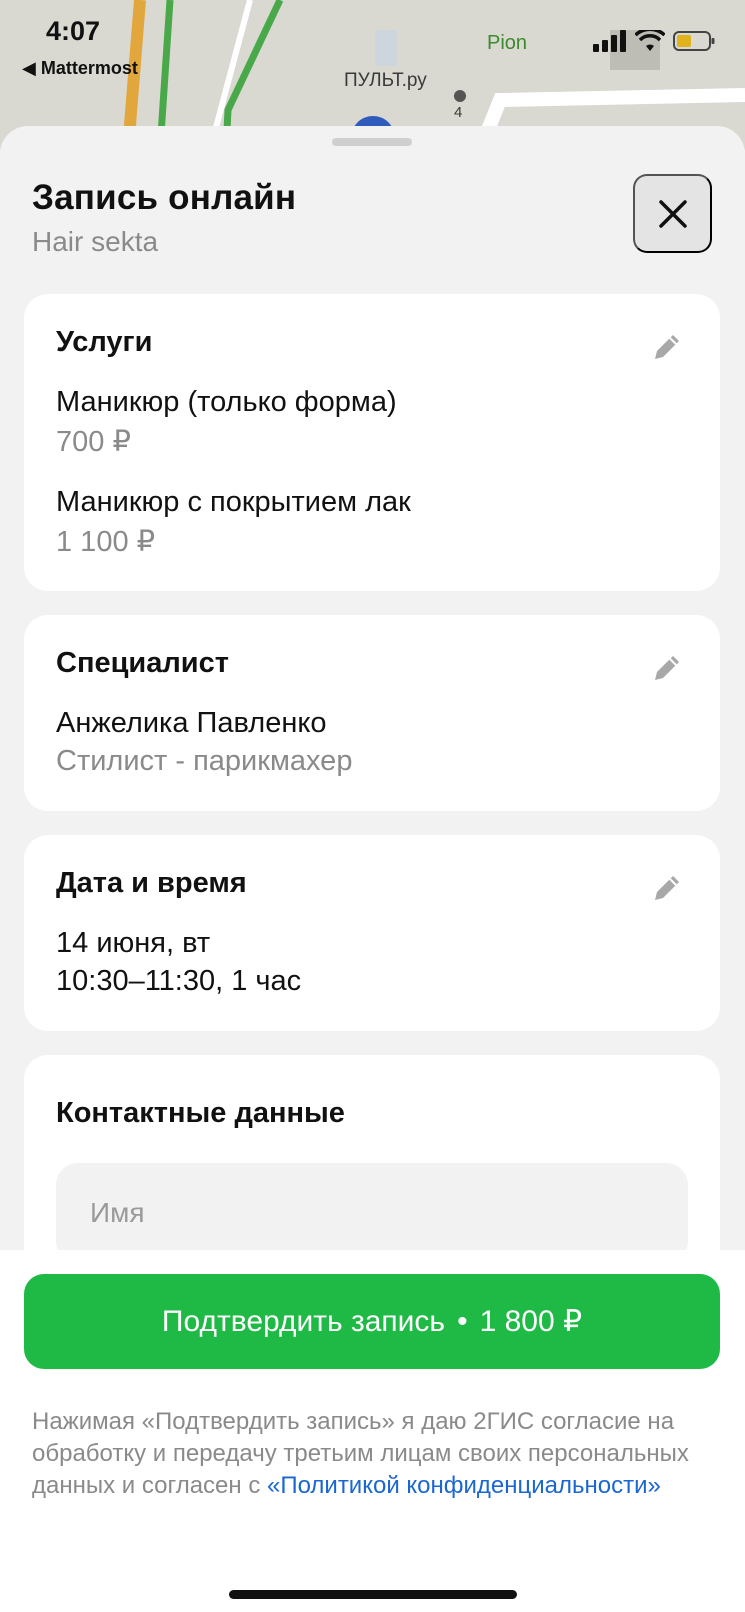 The image size is (745, 1612). What do you see at coordinates (93, 442) in the screenshot?
I see `service-price: 700 ₽` at bounding box center [93, 442].